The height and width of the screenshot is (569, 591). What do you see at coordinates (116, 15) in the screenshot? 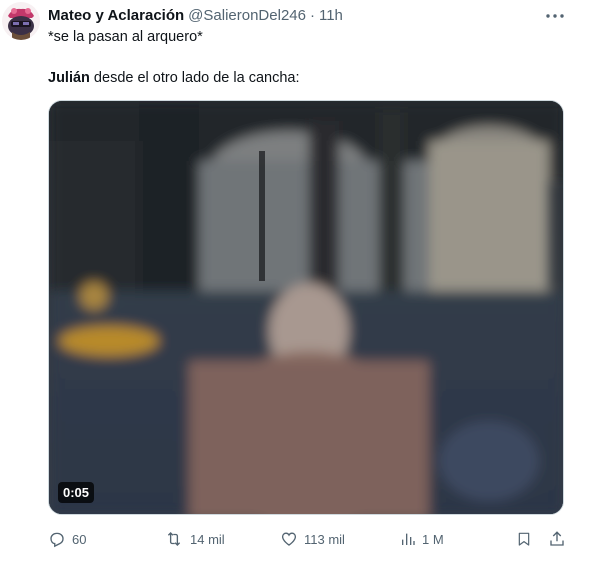
I see `display-name: Mateo y Aclaración` at bounding box center [116, 15].